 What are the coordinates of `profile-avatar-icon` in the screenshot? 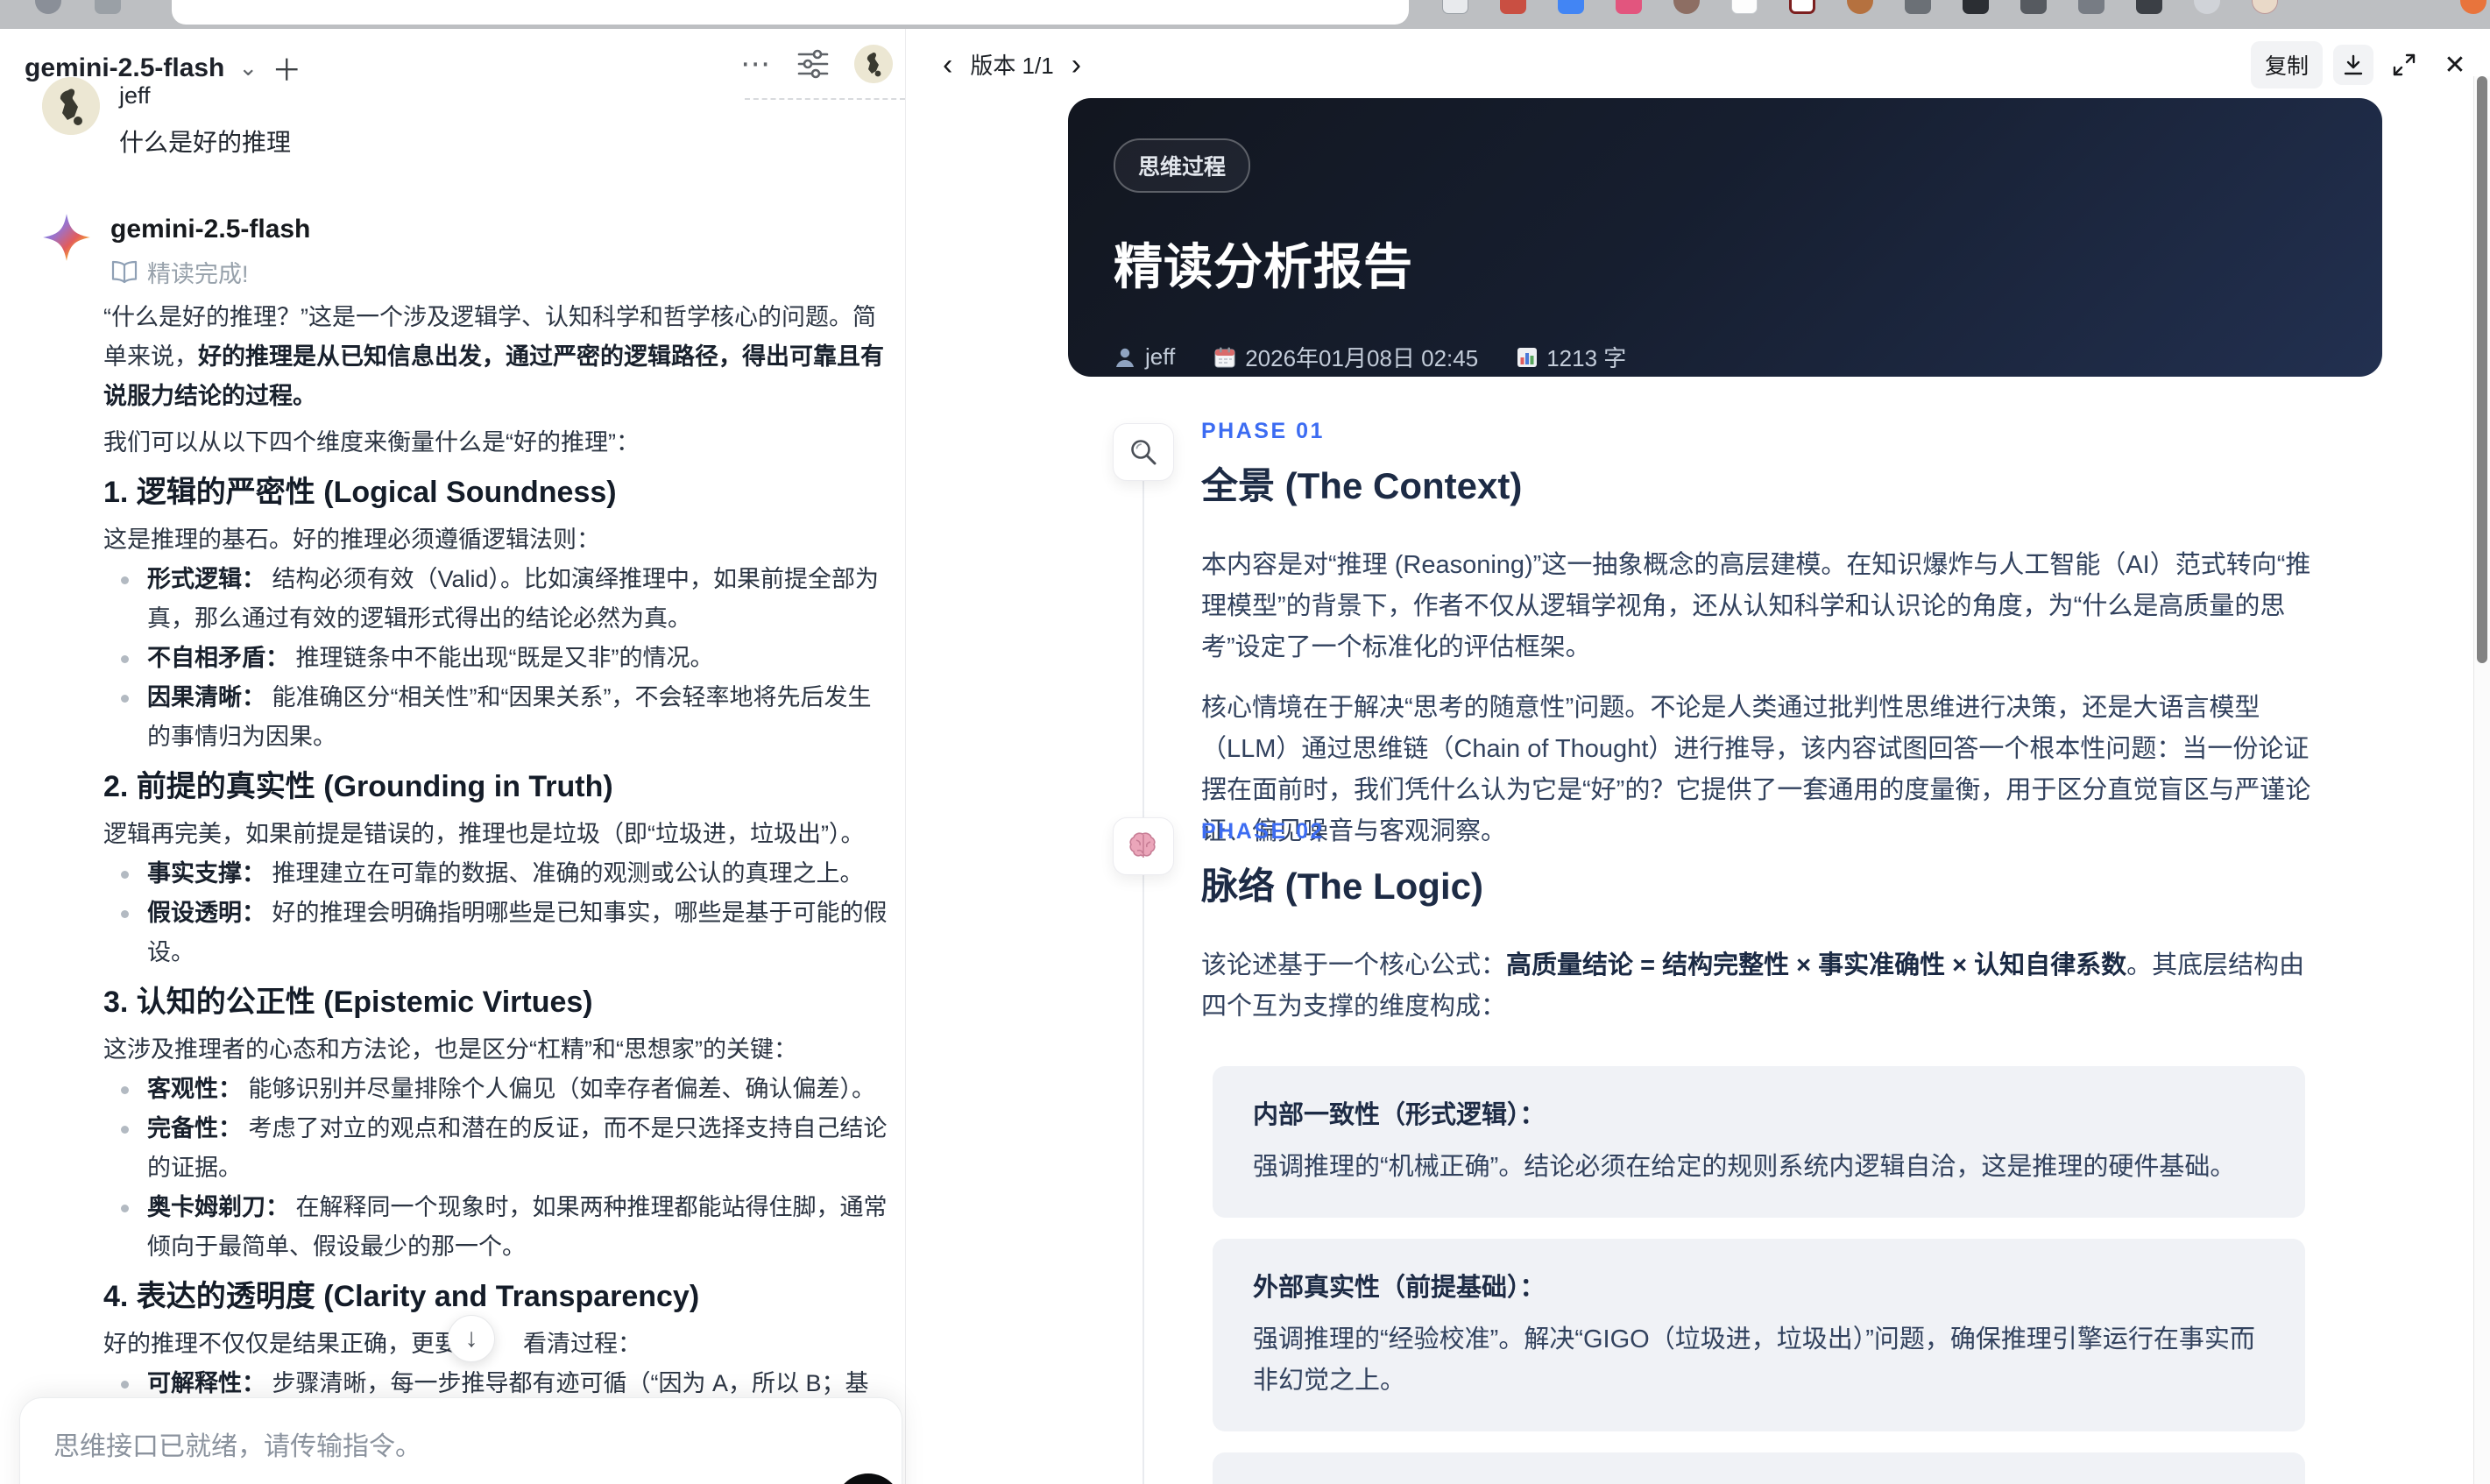 It's located at (2265, 7).